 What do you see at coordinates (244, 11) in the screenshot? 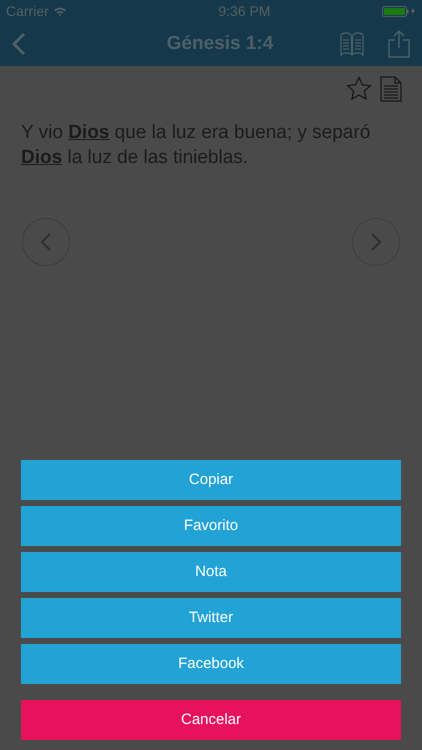
I see `time-label: 9:36 PM` at bounding box center [244, 11].